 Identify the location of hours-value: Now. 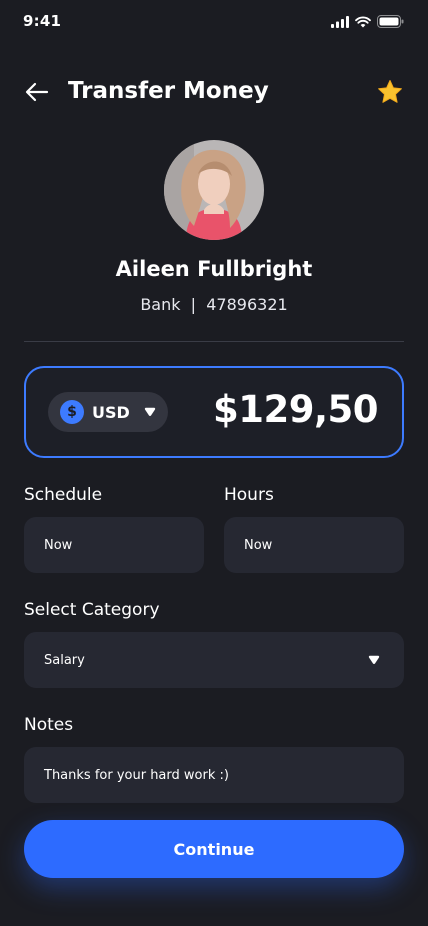
(258, 545).